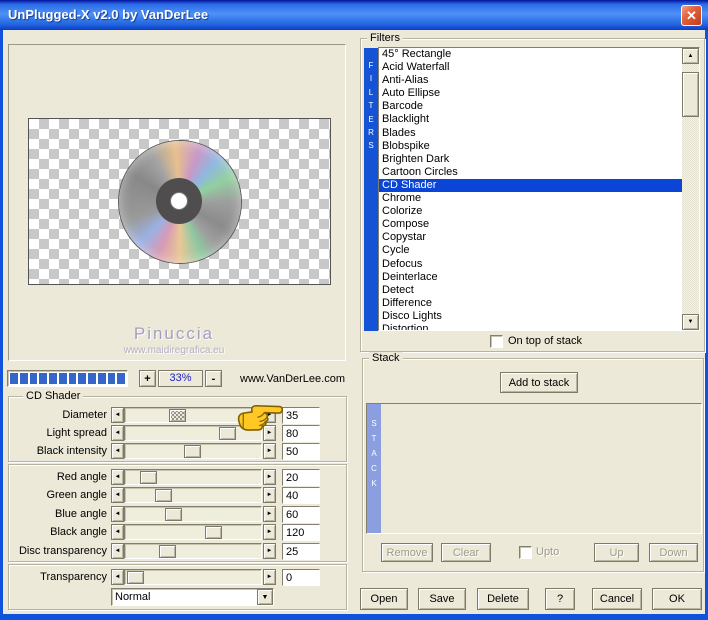  Describe the element at coordinates (354, 15) in the screenshot. I see `title-bar: UnPlugged-X v2.0 by VanDerLee ✕` at that location.